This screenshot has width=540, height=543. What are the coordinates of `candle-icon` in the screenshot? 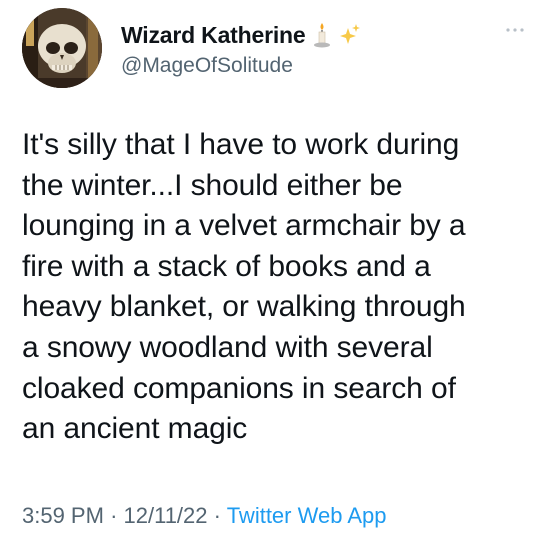 It's located at (322, 35).